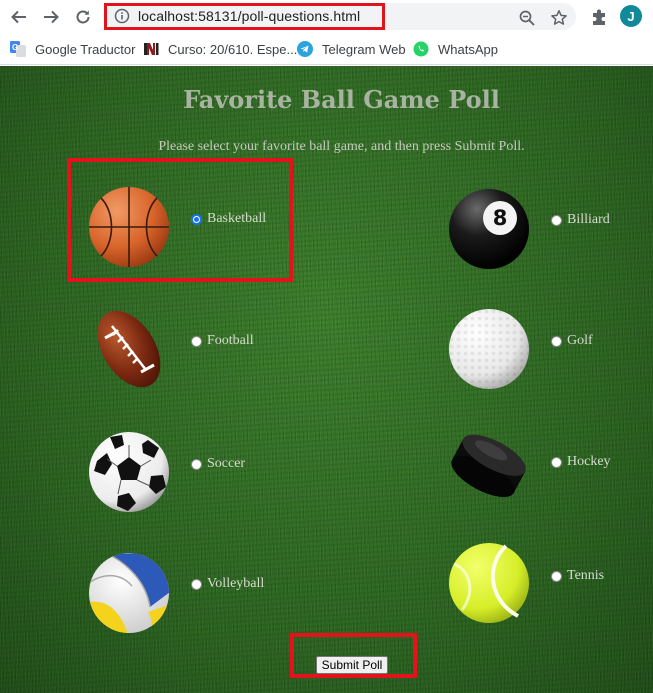 The width and height of the screenshot is (653, 693). I want to click on option-tennis: Tennis, so click(577, 576).